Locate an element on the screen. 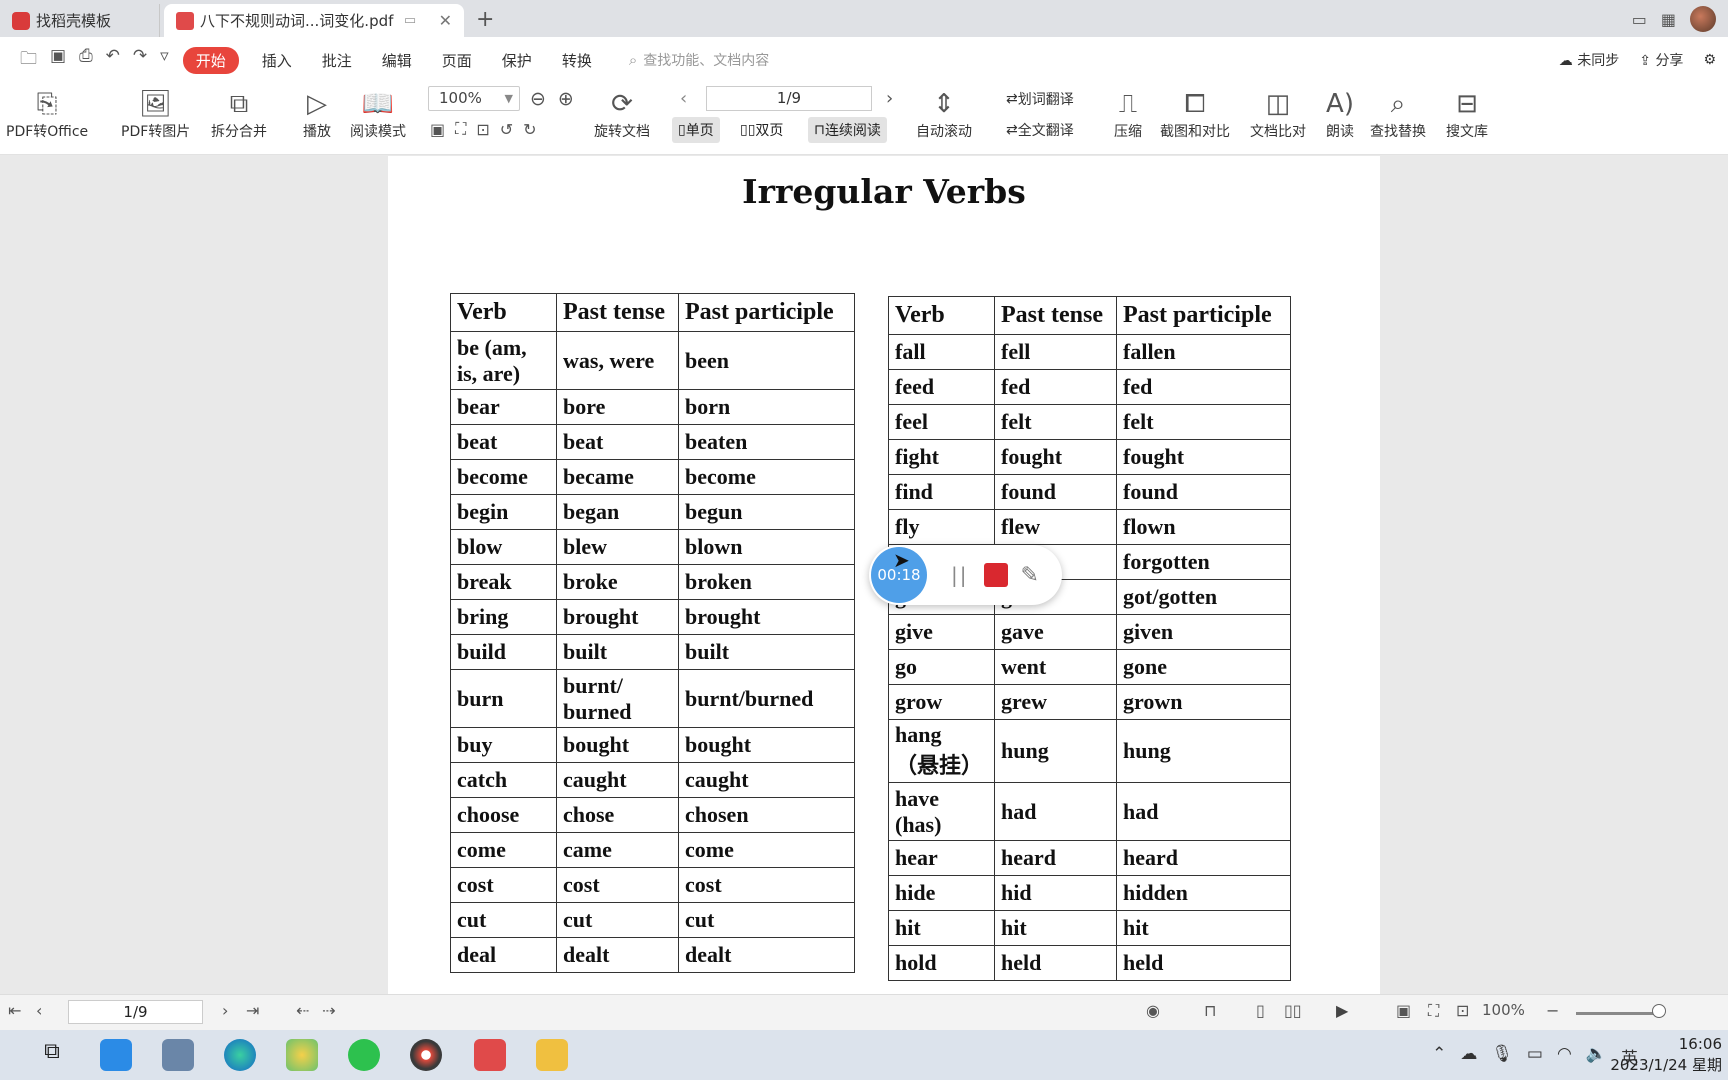  music-app-icon is located at coordinates (426, 1055).